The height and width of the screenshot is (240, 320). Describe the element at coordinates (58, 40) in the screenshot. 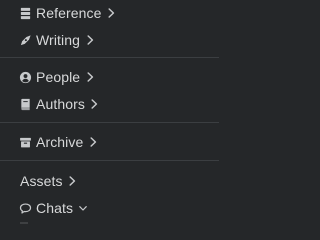

I see `sidebar-item-label: Writing` at that location.